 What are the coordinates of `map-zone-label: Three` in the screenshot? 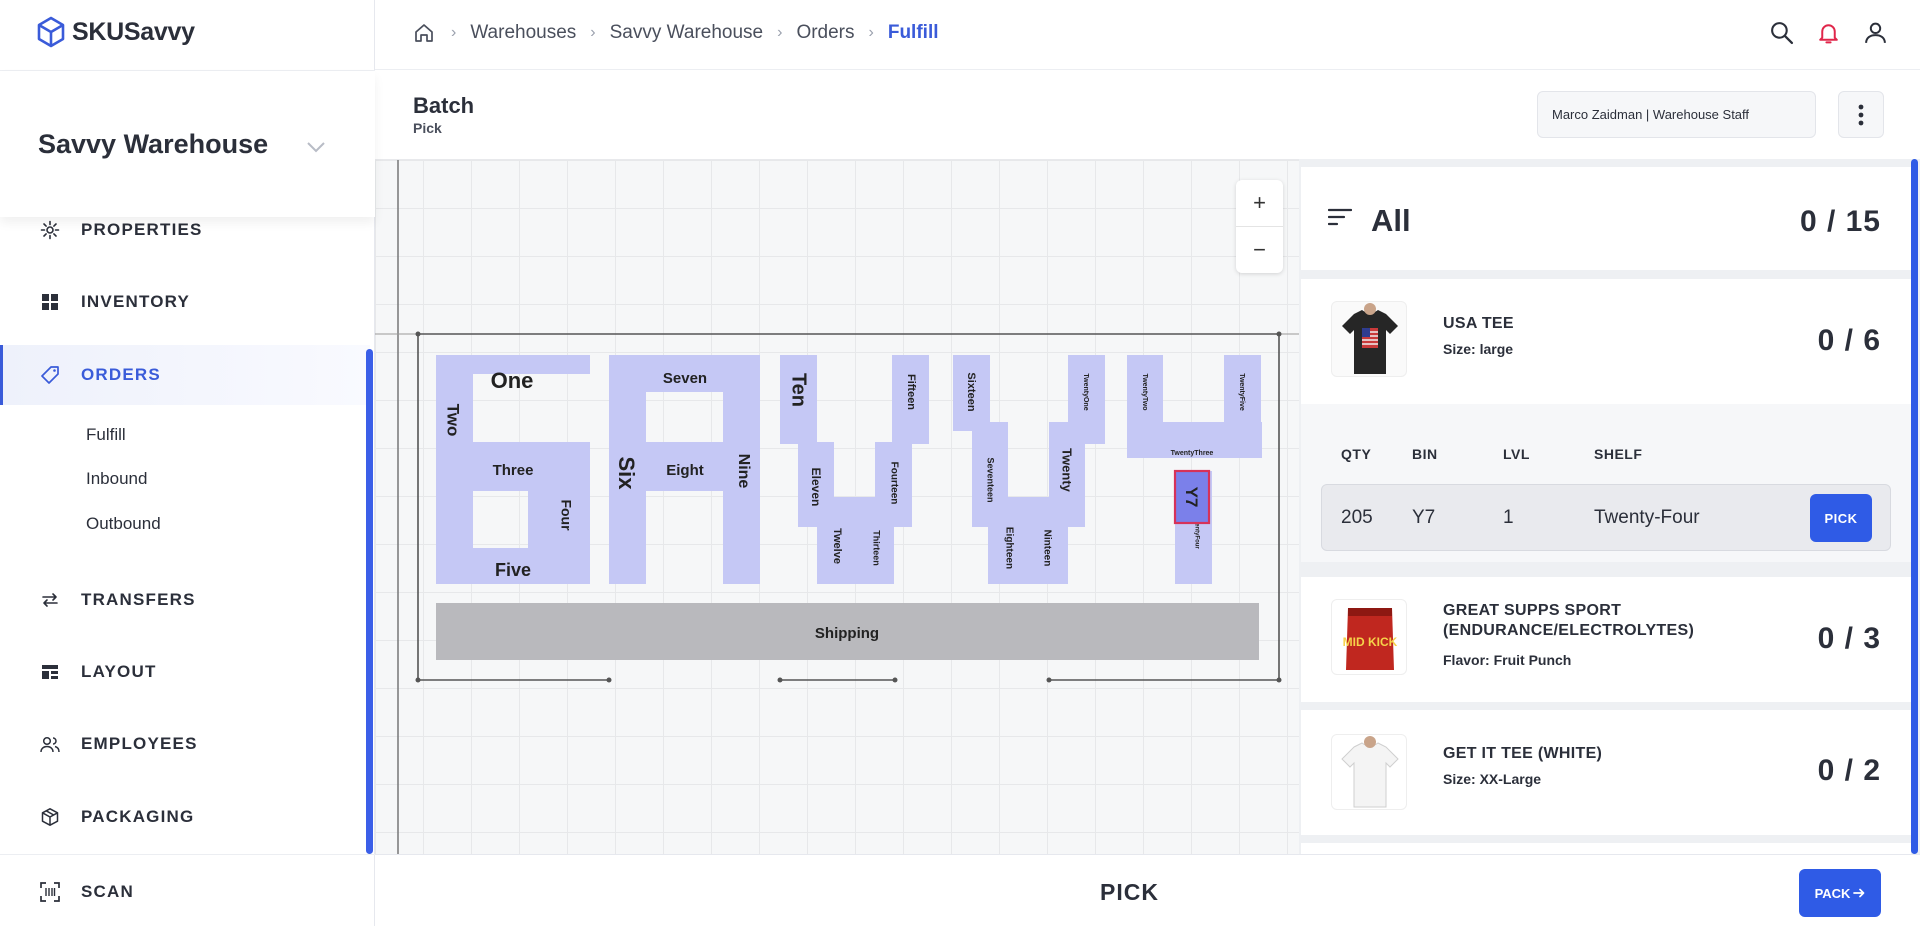 It's located at (513, 470).